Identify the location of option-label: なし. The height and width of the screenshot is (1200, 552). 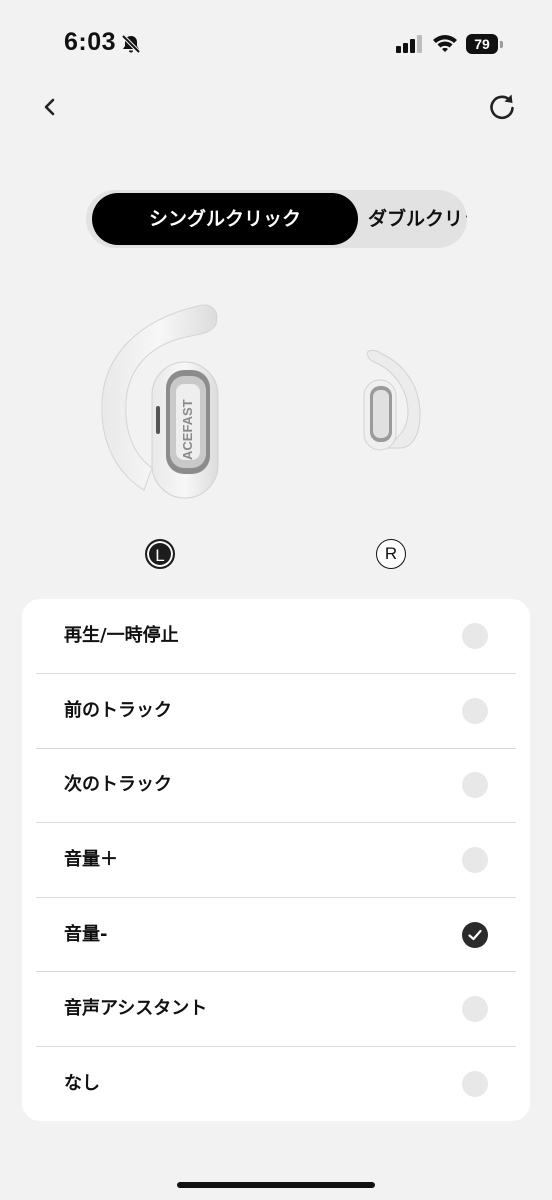
(82, 1083).